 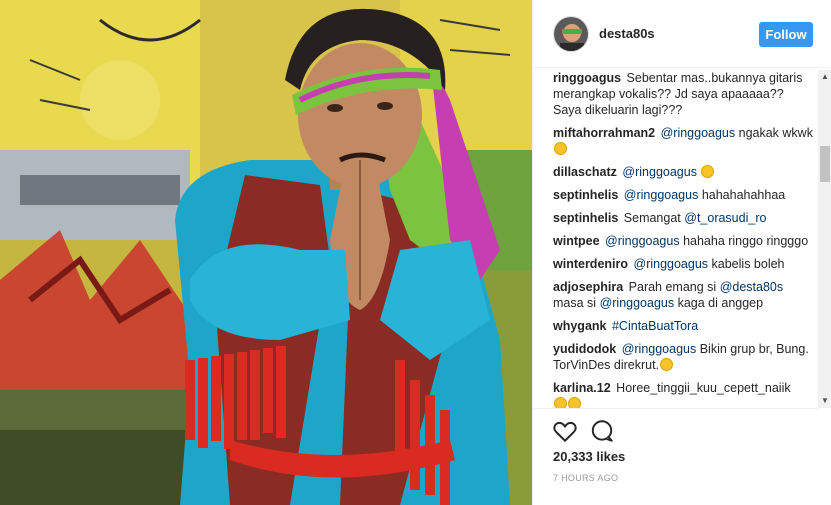 What do you see at coordinates (590, 264) in the screenshot?
I see `comment-username: winterdeniro` at bounding box center [590, 264].